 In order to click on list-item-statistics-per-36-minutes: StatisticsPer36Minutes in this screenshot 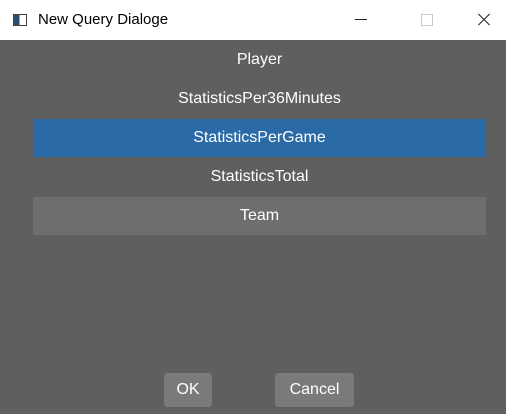, I will do `click(259, 99)`.